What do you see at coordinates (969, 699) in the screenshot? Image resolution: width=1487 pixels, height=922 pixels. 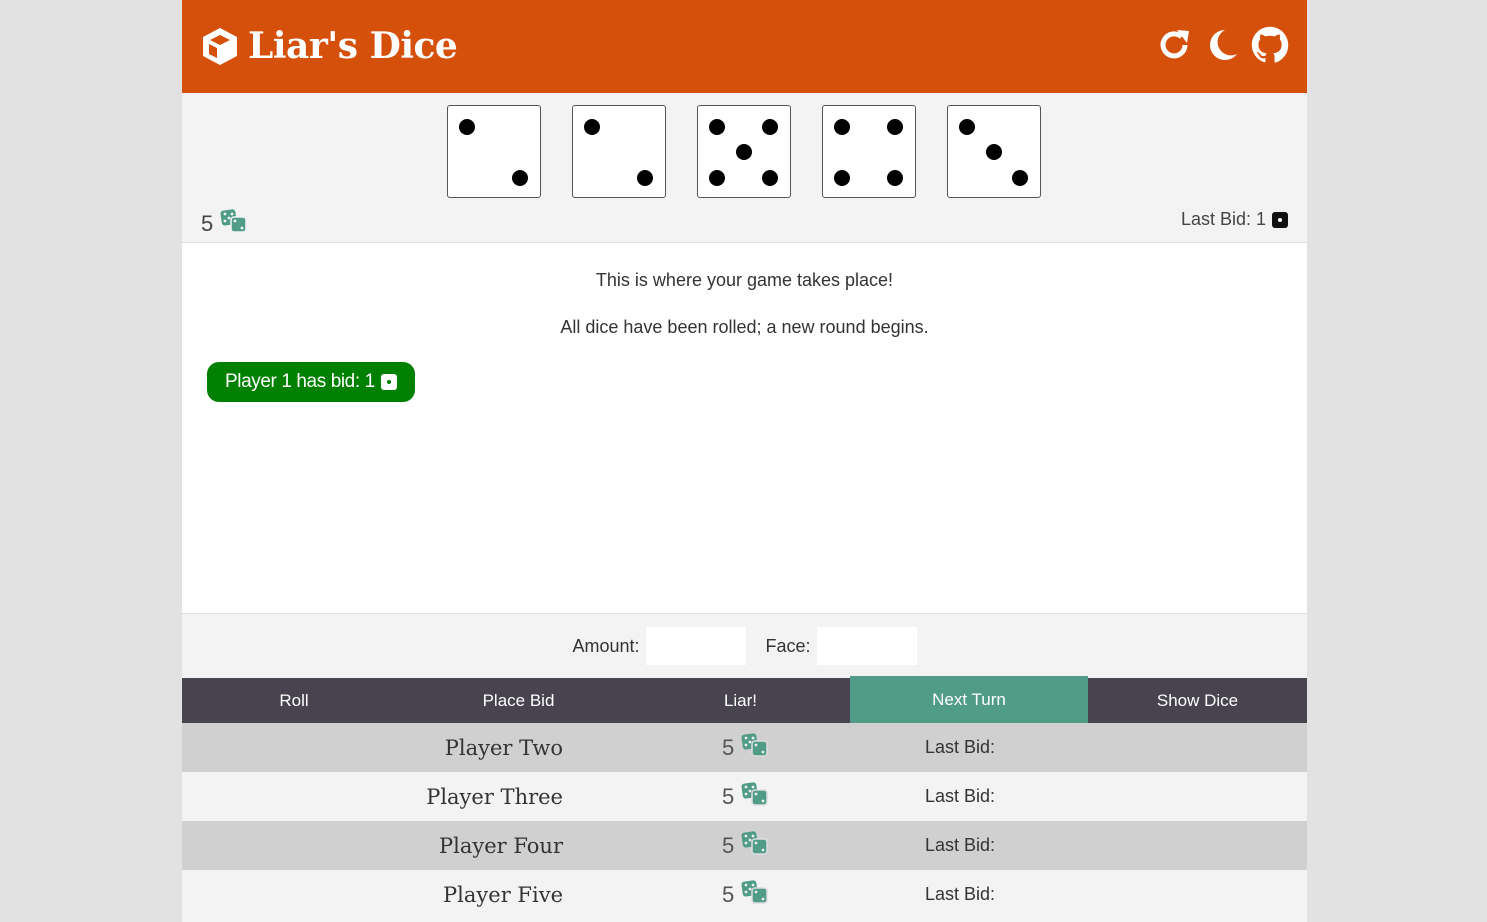 I see `next-turn-button: Next Turn` at bounding box center [969, 699].